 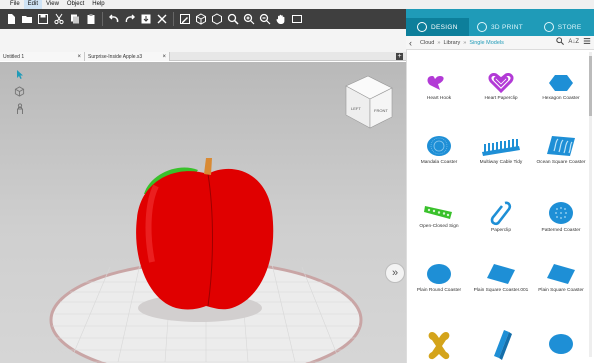 What do you see at coordinates (561, 83) in the screenshot?
I see `hexagon-coaster-icon` at bounding box center [561, 83].